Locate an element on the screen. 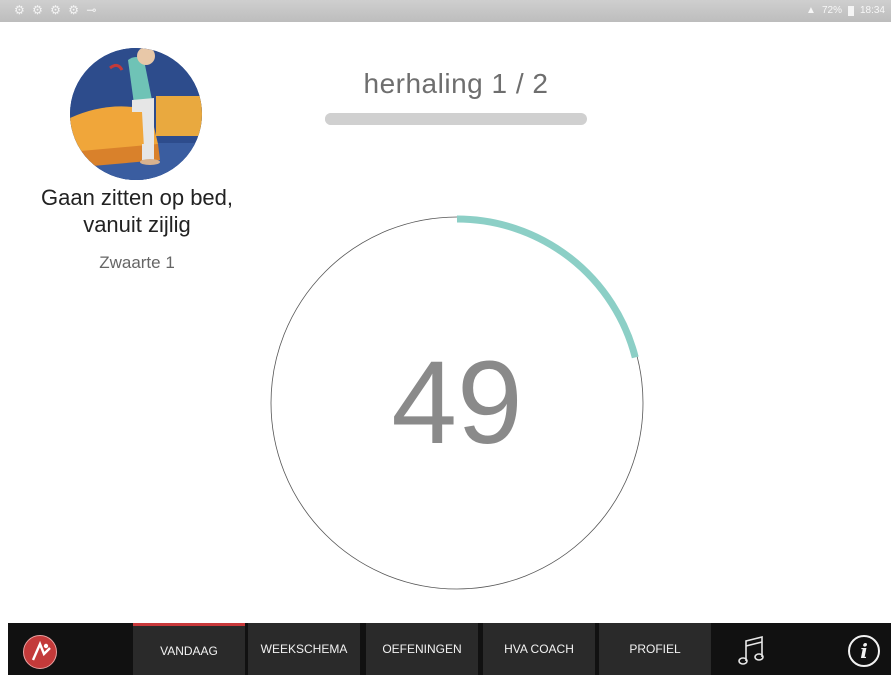 This screenshot has width=891, height=675. exercise-title: Gaan zitten op bed, vanuit zijlig is located at coordinates (137, 211).